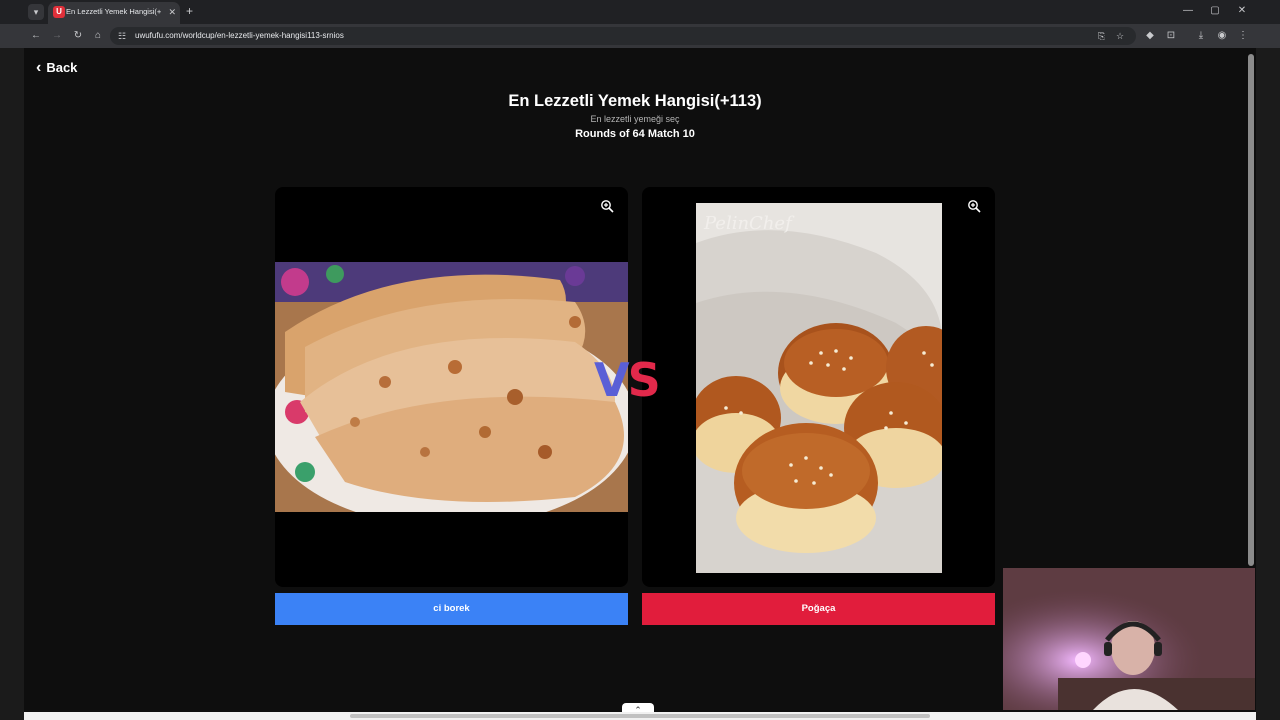 Image resolution: width=1280 pixels, height=720 pixels. I want to click on page-subtitle: En lezzetli yemeği seç, so click(635, 119).